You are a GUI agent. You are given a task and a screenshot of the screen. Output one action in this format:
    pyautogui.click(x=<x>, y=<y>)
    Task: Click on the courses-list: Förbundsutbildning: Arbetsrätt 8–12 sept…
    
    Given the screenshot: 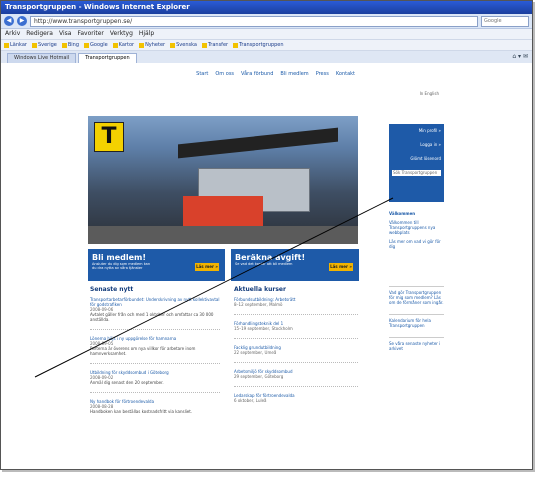 What is the action you would take?
    pyautogui.click(x=296, y=353)
    